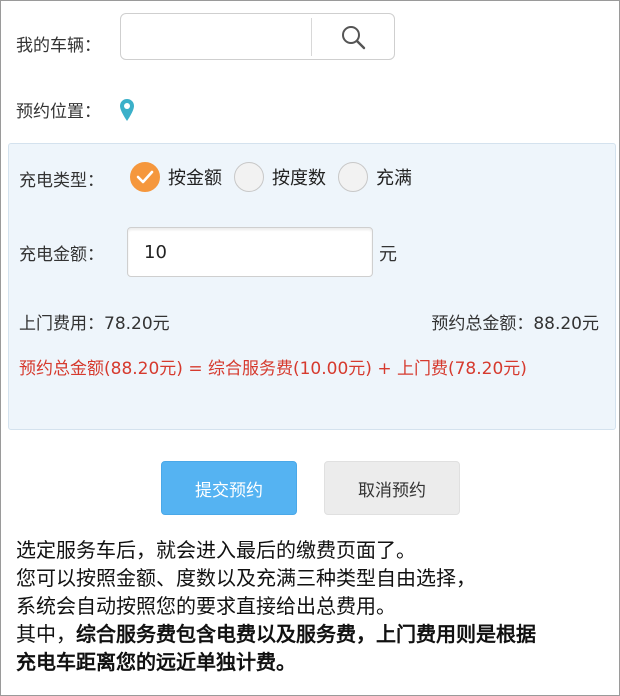  Describe the element at coordinates (515, 324) in the screenshot. I see `total-amount-text: 预约总金额：88.20元` at that location.